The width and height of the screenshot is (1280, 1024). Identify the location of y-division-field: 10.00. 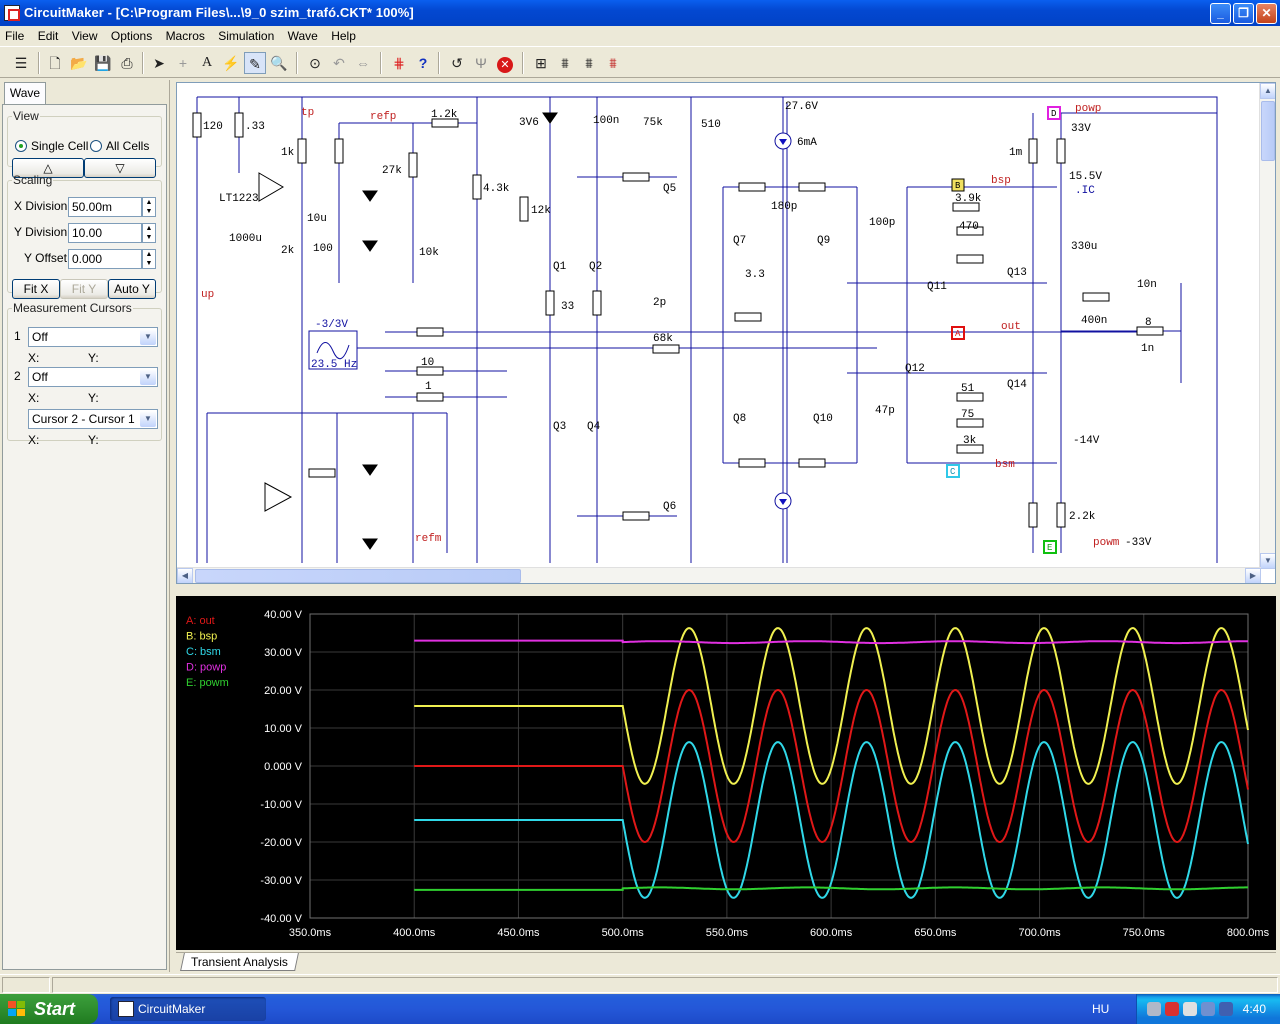
(105, 233).